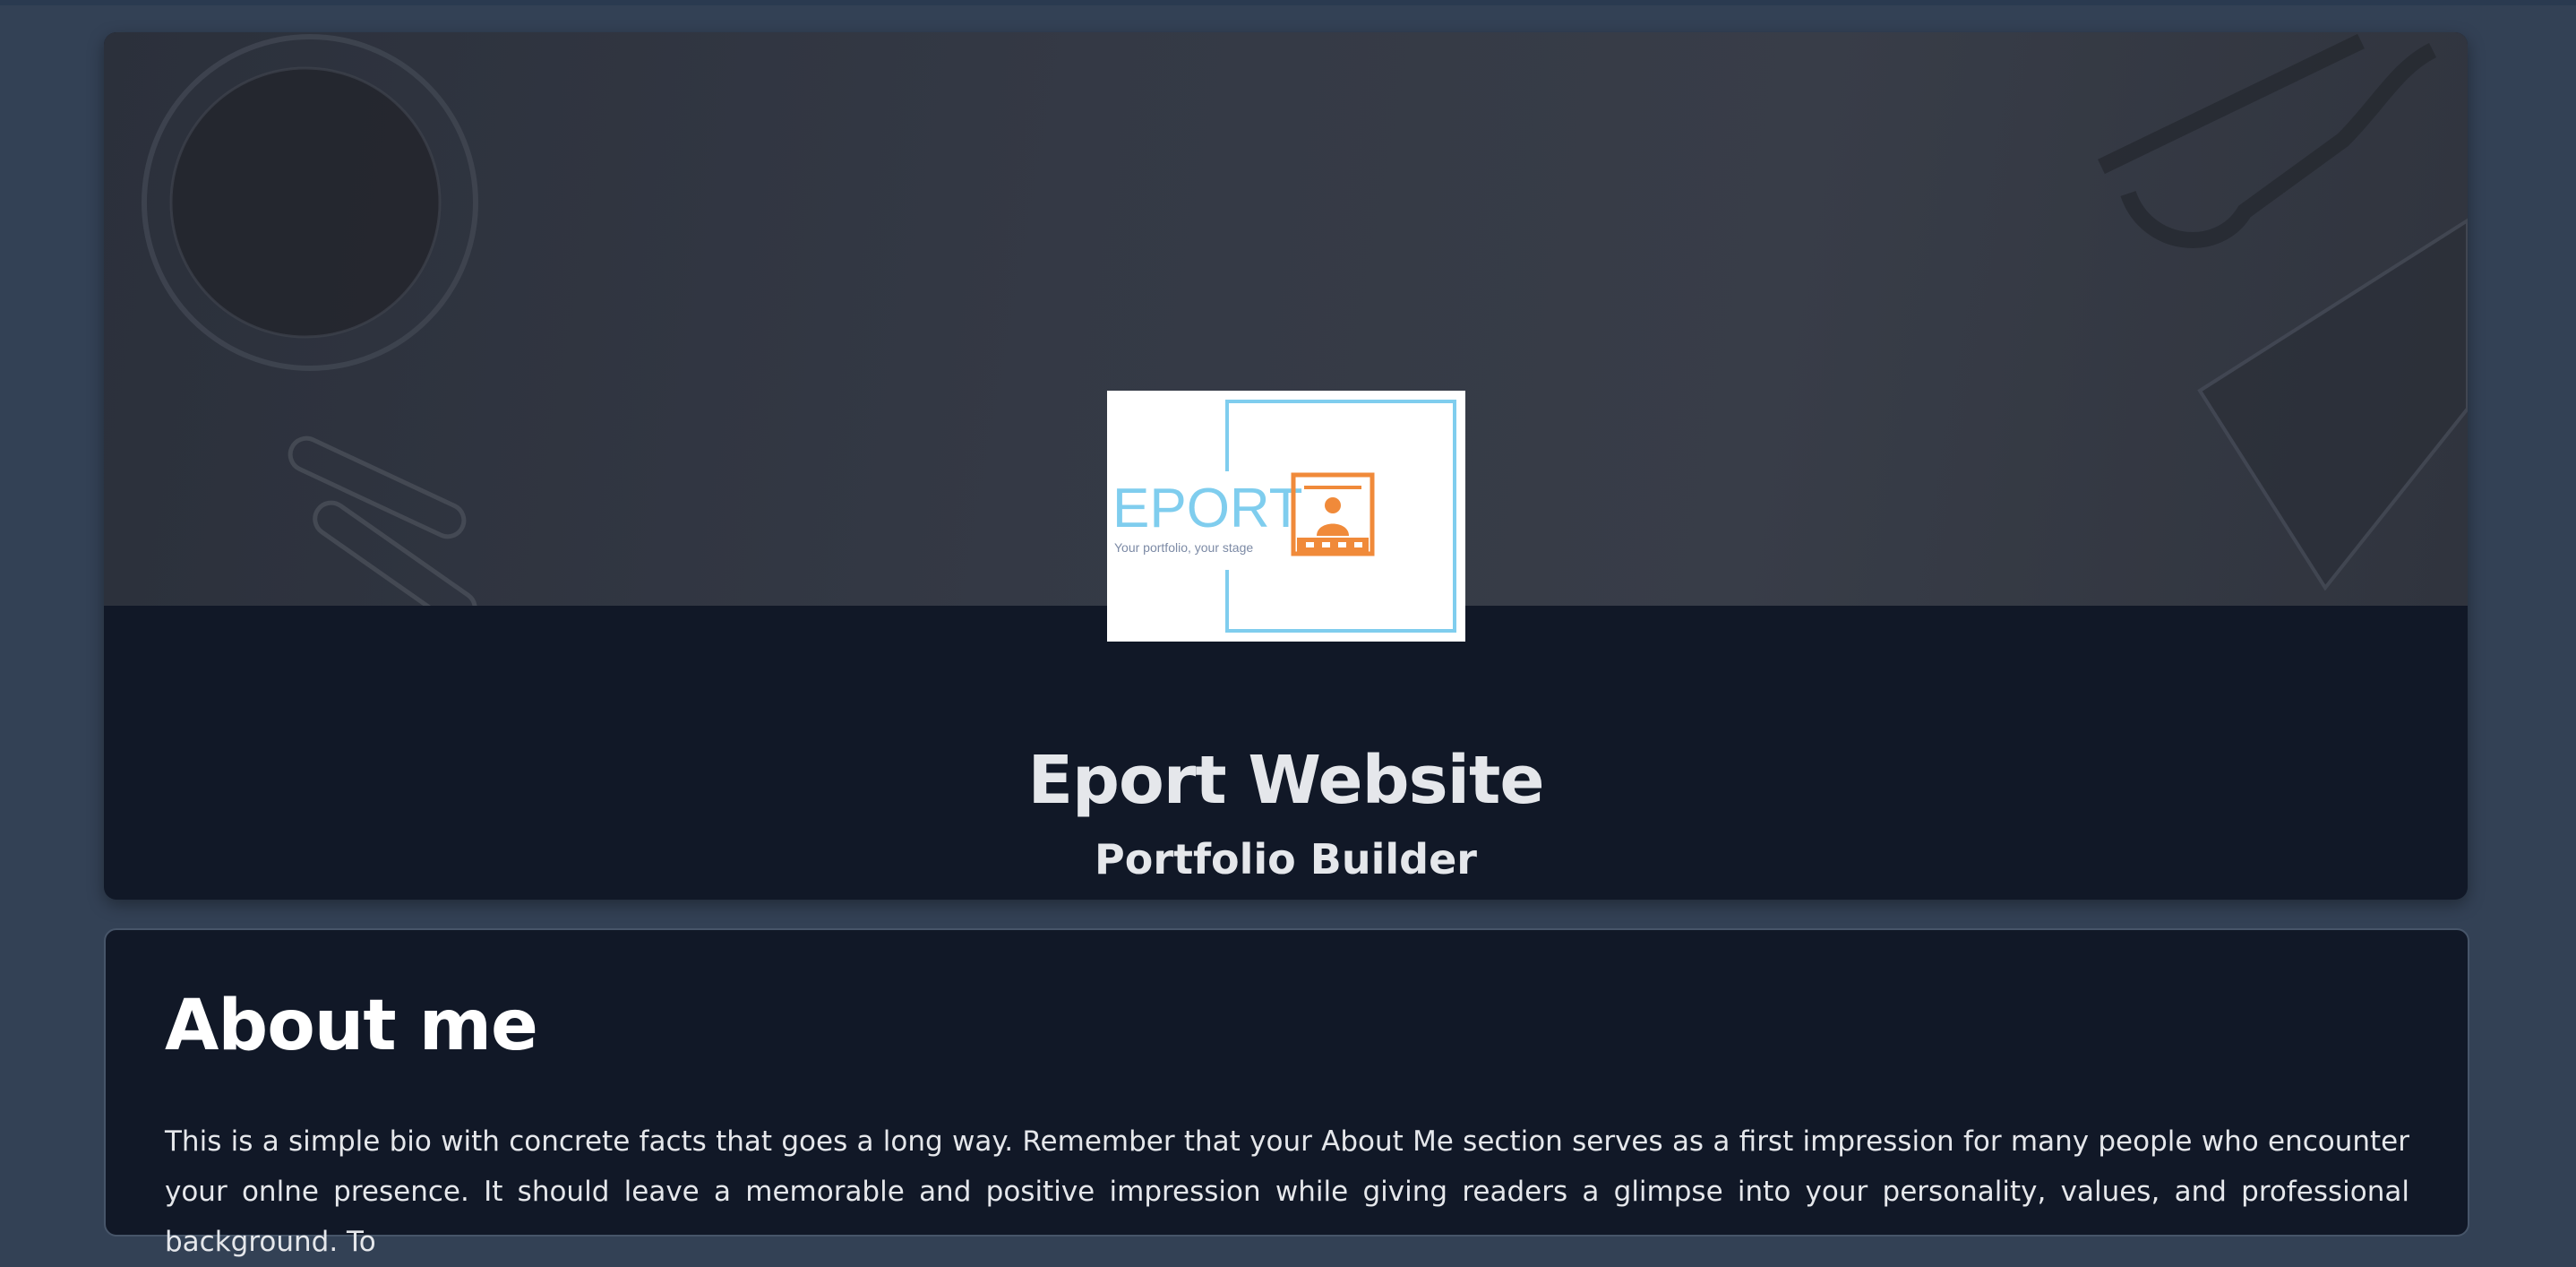 The height and width of the screenshot is (1267, 2576). I want to click on eport-logo: EPORT Your portfolio, your stage, so click(1286, 516).